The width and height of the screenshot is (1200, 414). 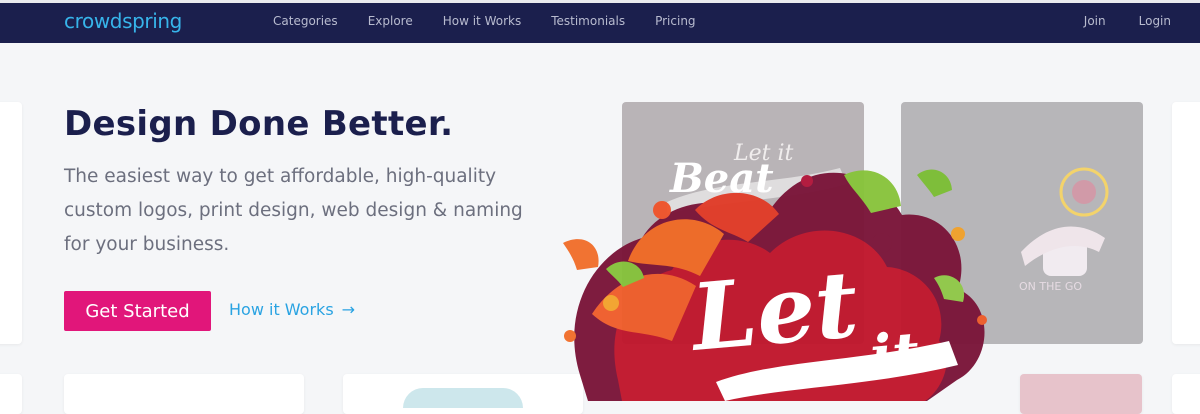 I want to click on lower-card-three, so click(x=1081, y=394).